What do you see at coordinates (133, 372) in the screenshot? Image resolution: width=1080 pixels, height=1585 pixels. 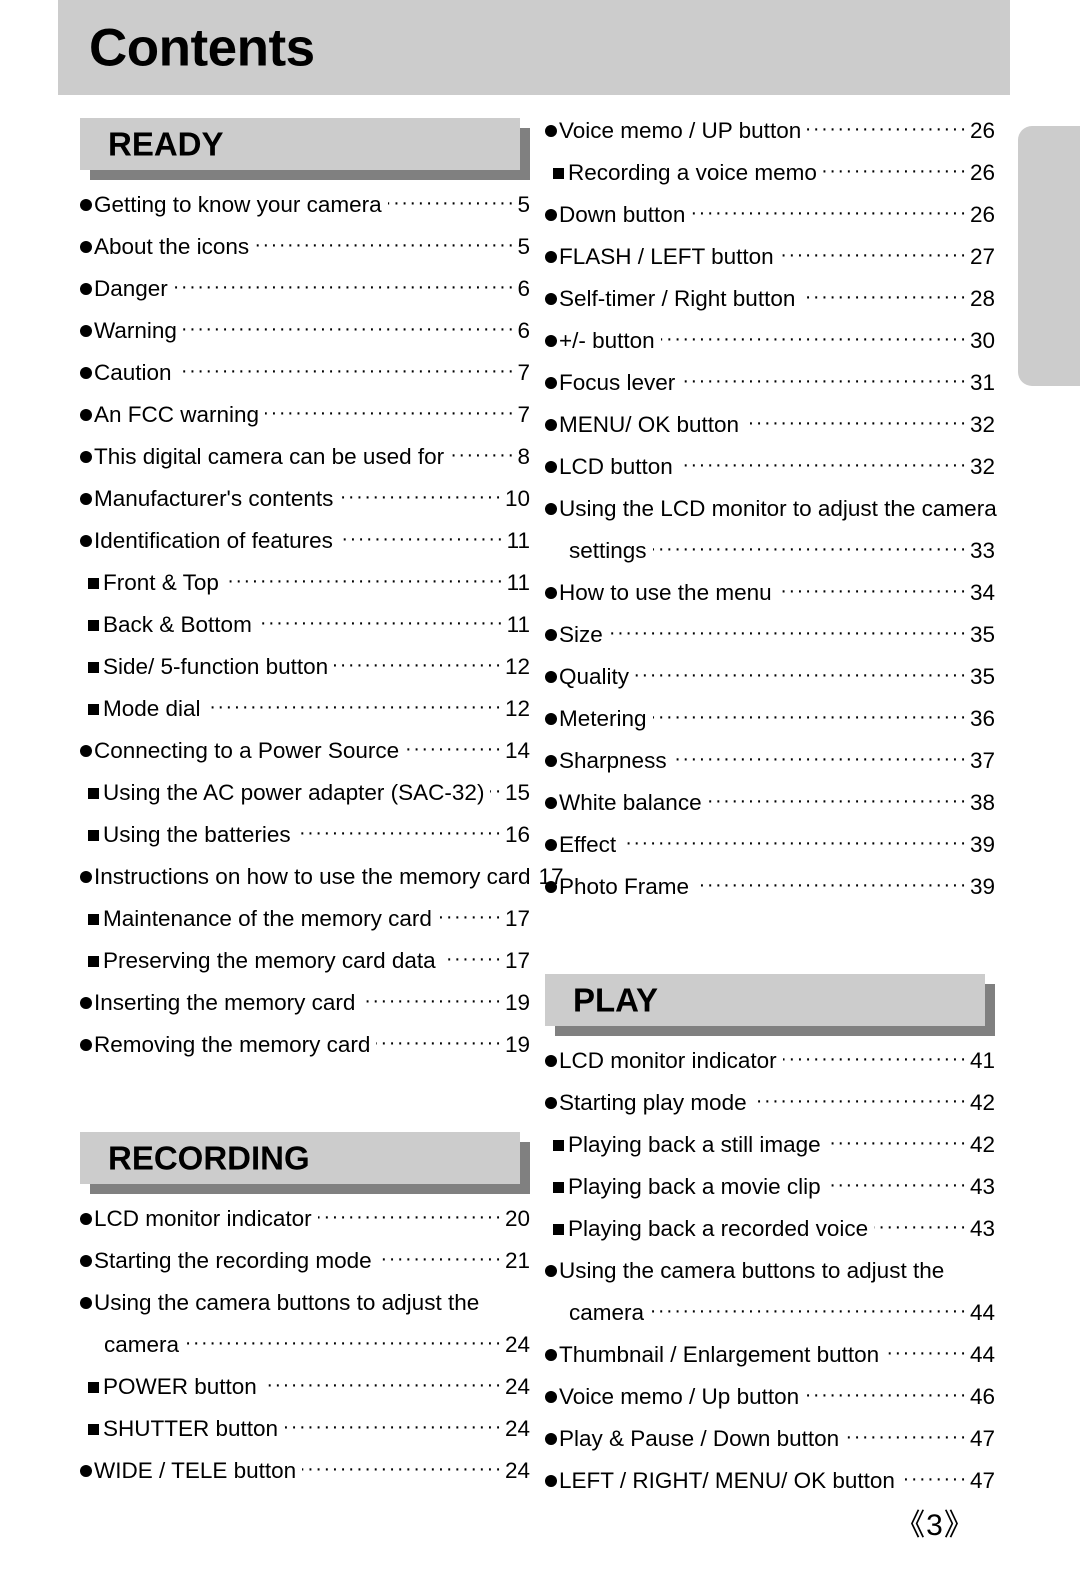 I see `toc-entry-label: Caution` at bounding box center [133, 372].